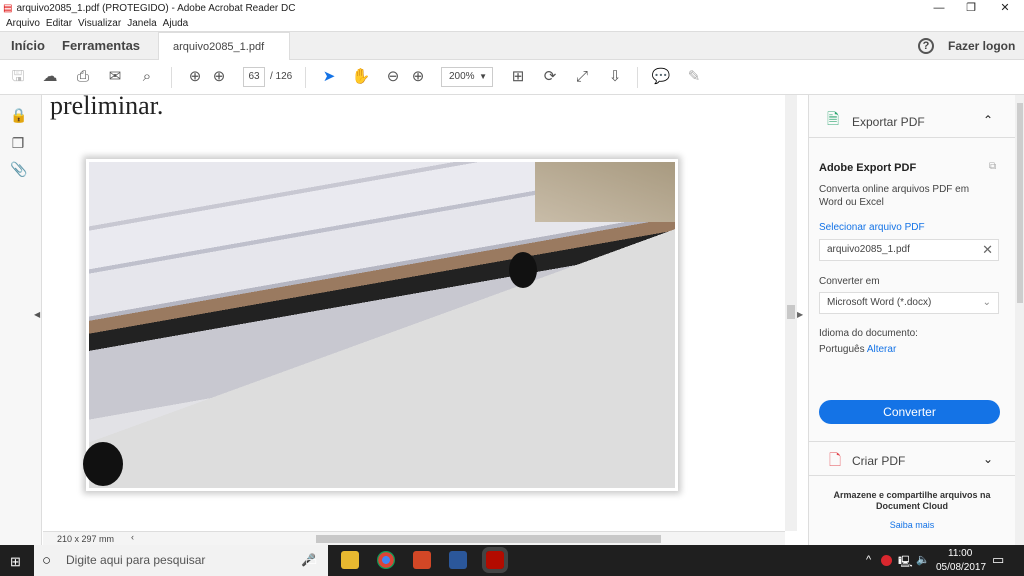 The image size is (1024, 576). Describe the element at coordinates (868, 560) in the screenshot. I see `show-hidden-icons: ^` at that location.